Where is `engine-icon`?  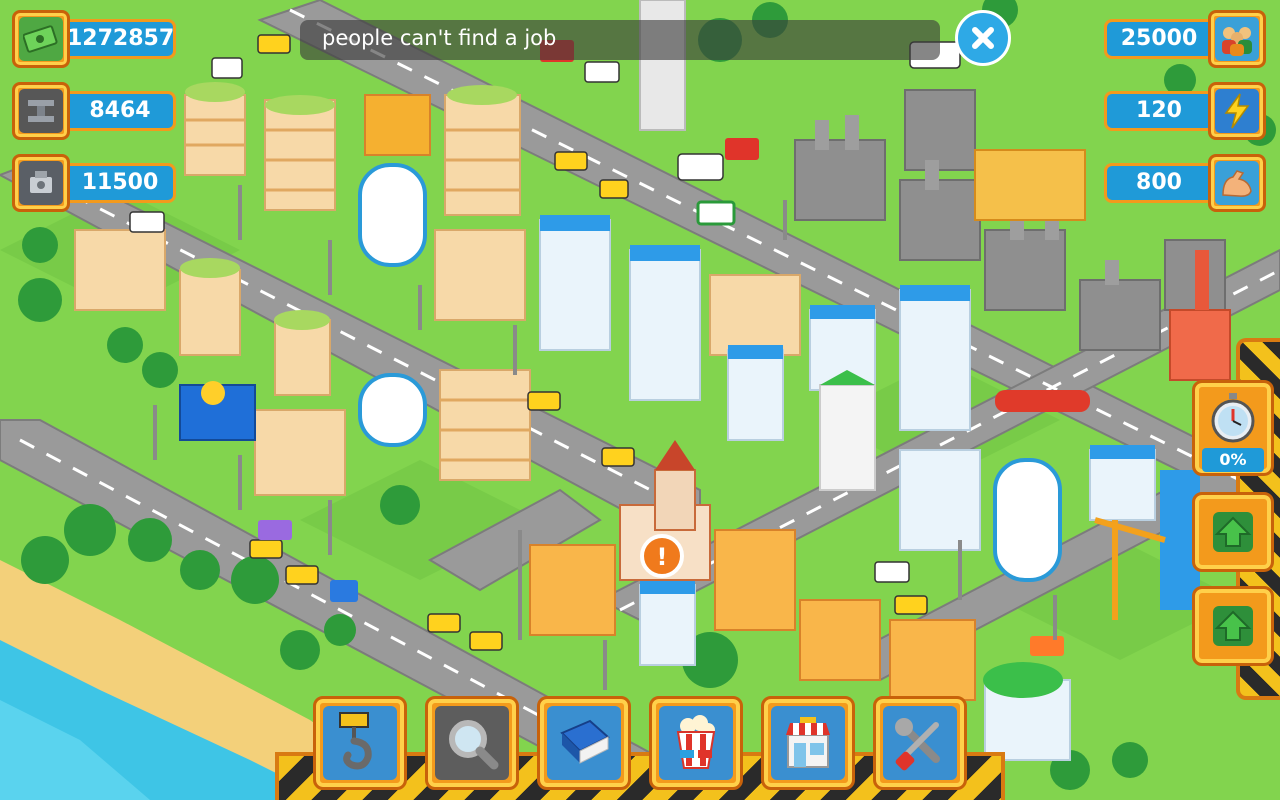
engine-icon is located at coordinates (41, 183).